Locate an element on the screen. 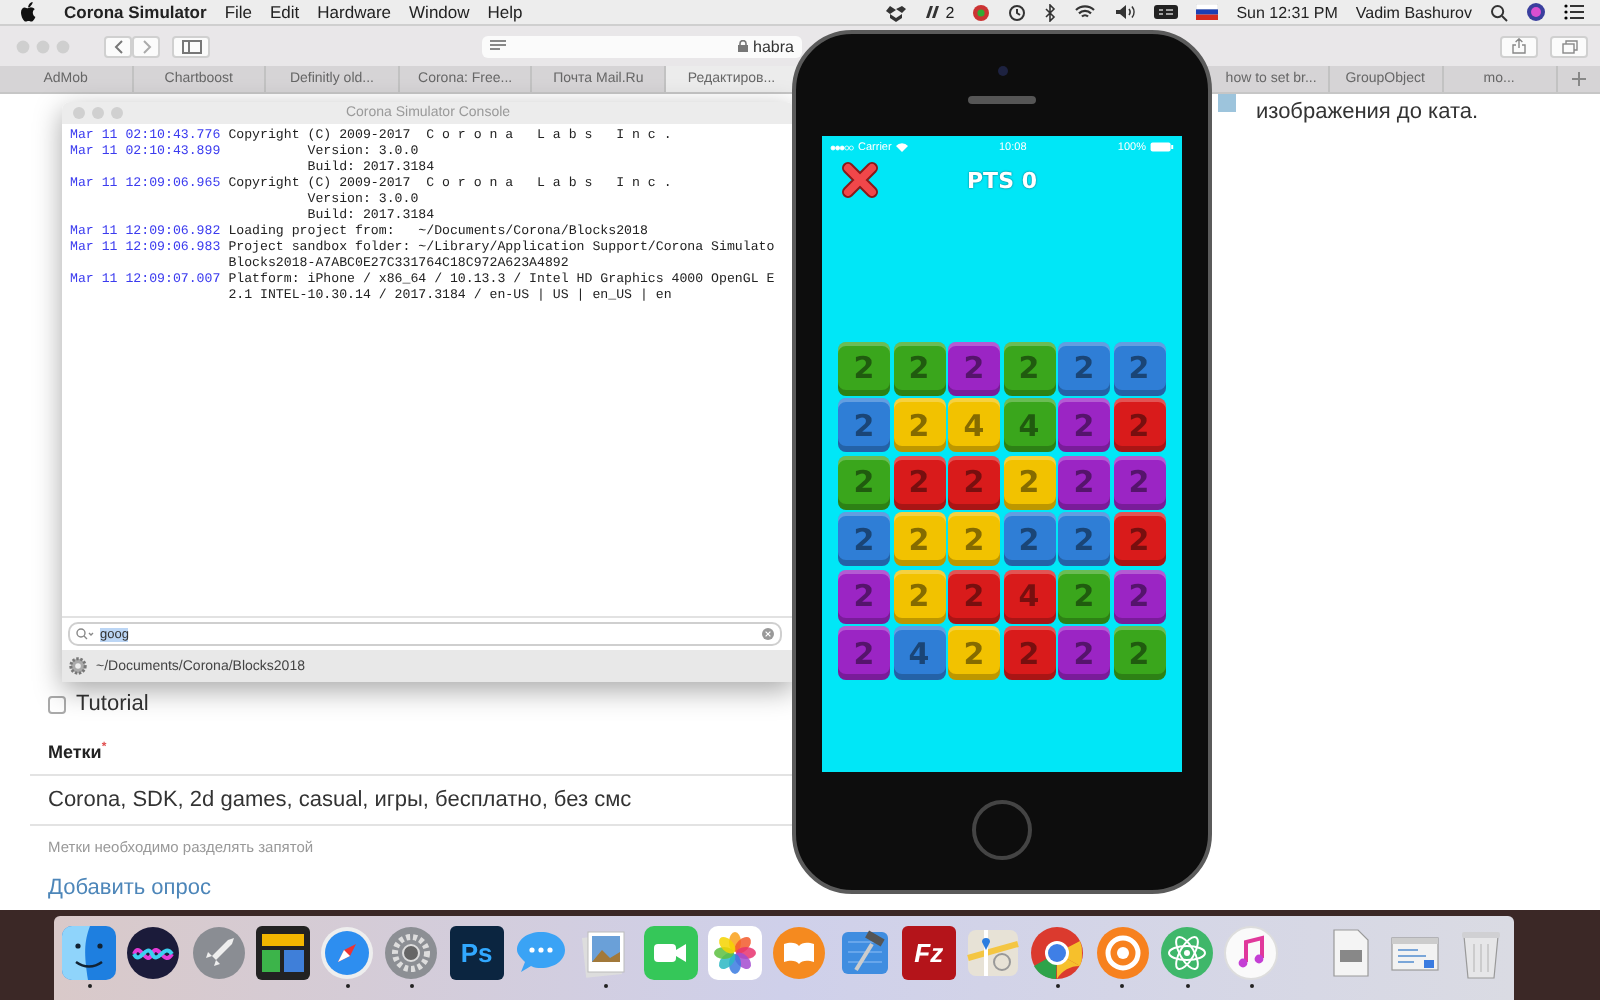  atom-icon is located at coordinates (1187, 953).